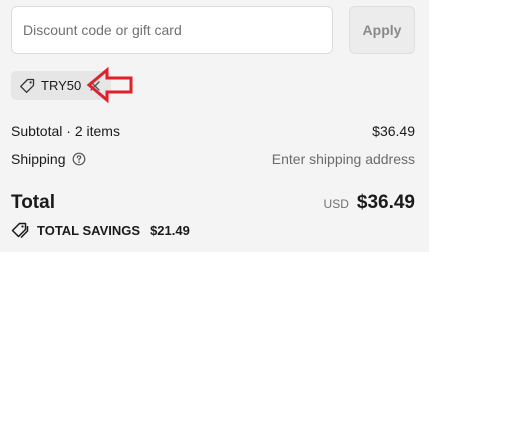 This screenshot has height=436, width=520. Describe the element at coordinates (393, 131) in the screenshot. I see `subtotal-value: $36.49` at that location.